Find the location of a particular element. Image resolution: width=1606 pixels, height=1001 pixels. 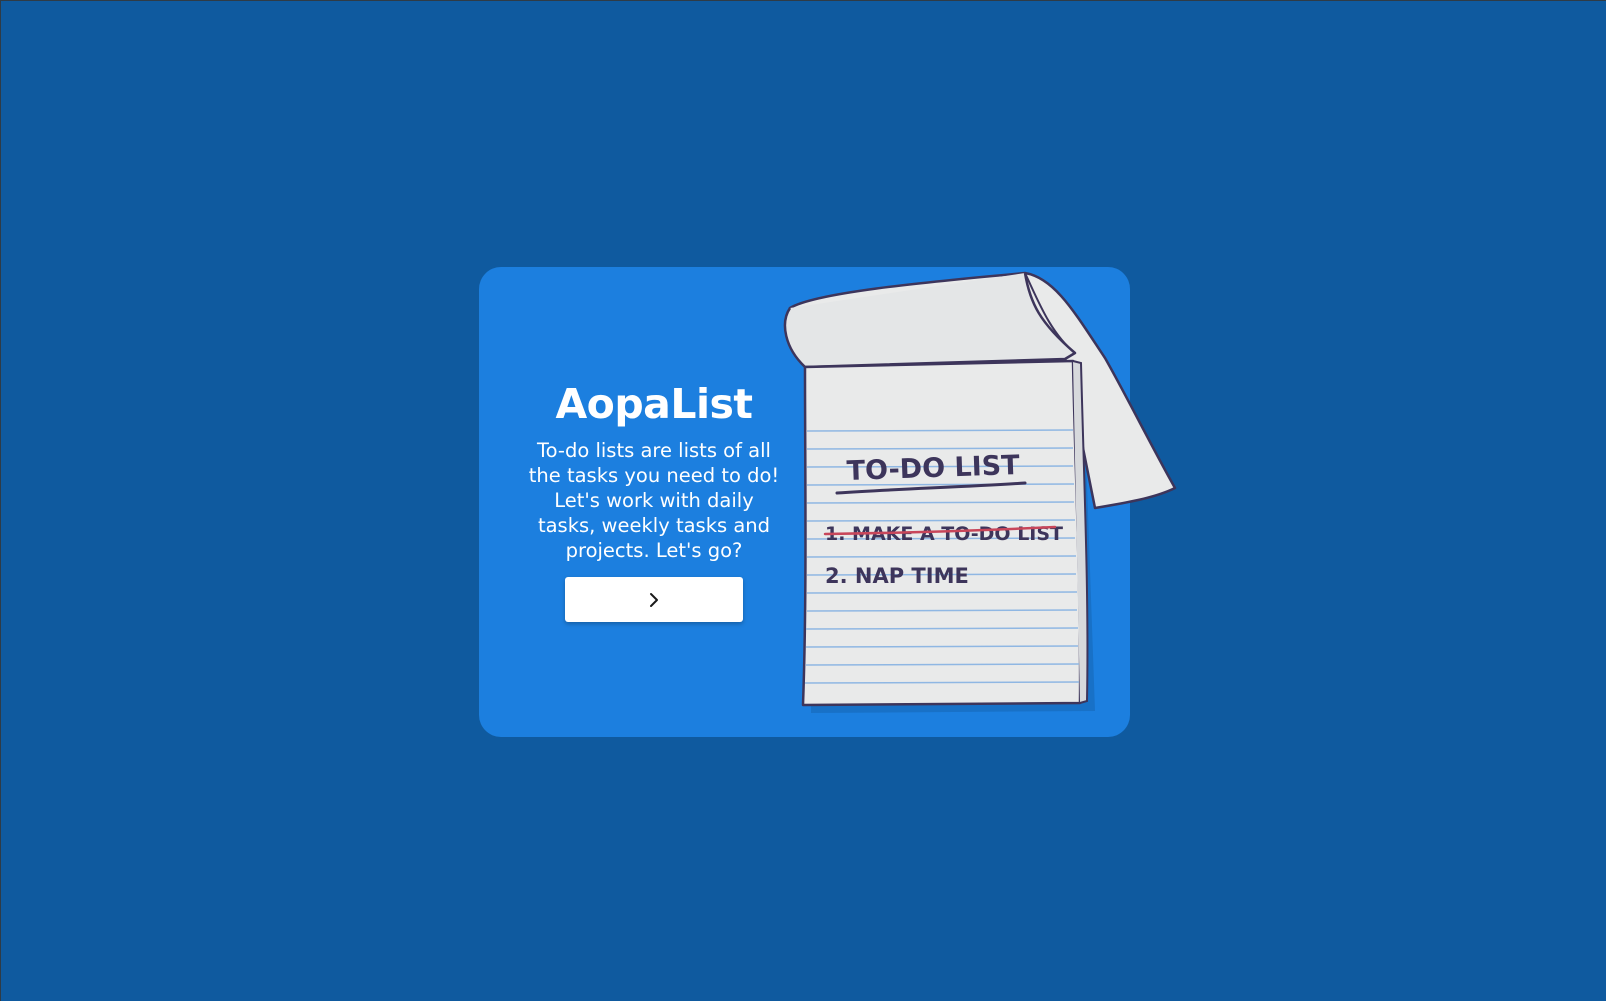

chevron-right-icon is located at coordinates (654, 599).